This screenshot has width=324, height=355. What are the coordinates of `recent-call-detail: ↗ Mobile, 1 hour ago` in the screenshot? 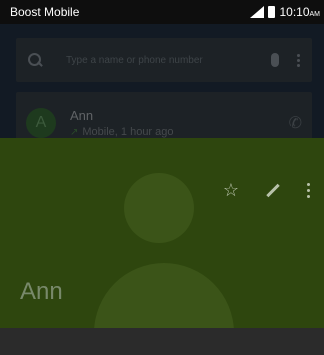 It's located at (179, 132).